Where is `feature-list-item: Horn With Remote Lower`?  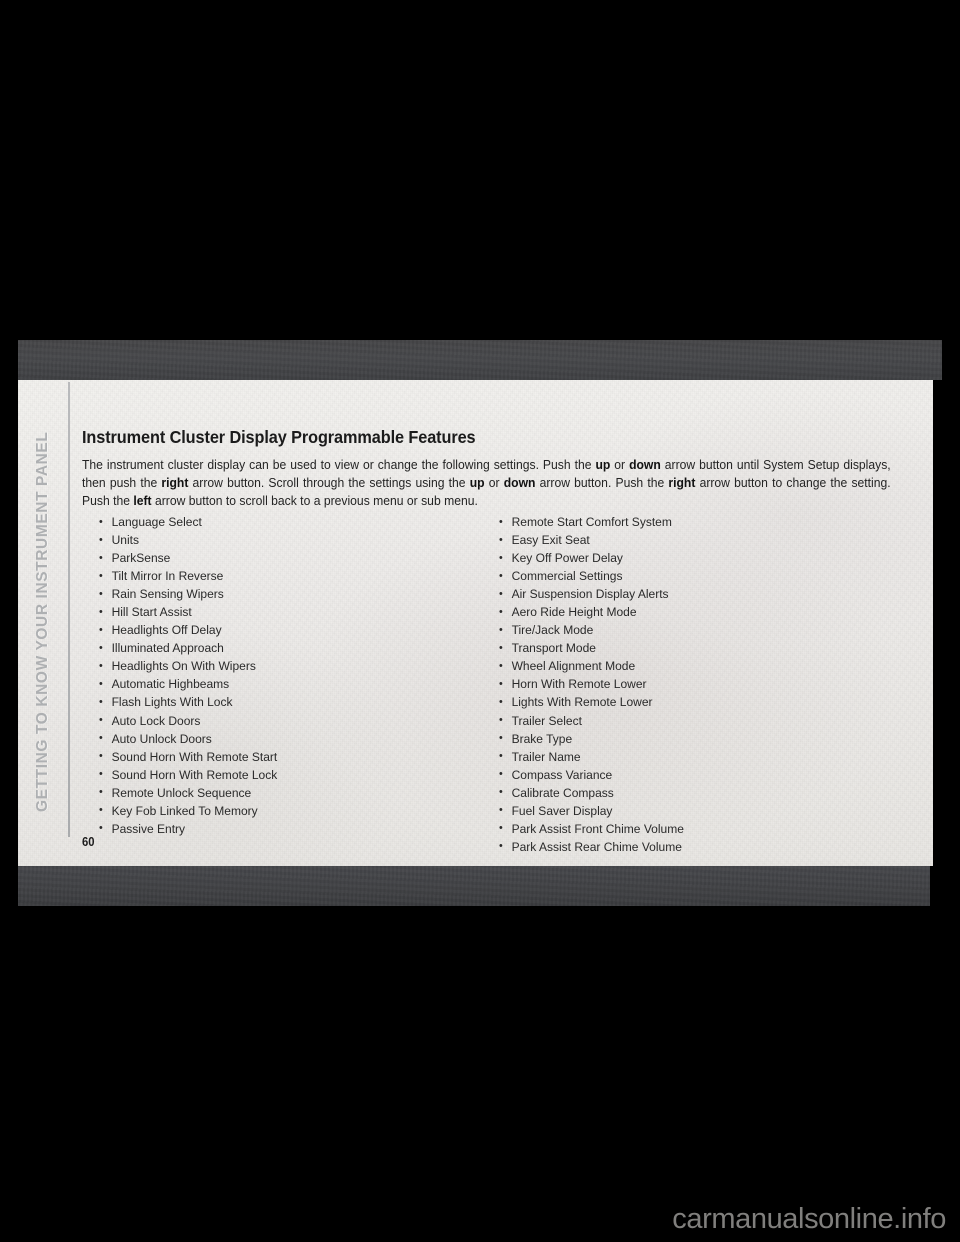
feature-list-item: Horn With Remote Lower is located at coordinates (692, 684).